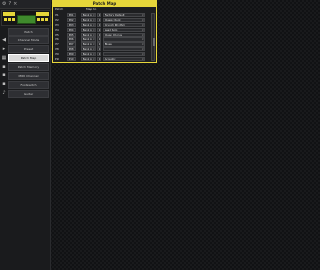 Image resolution: width=320 pixels, height=270 pixels. I want to click on patch-name-select: Blues ▾, so click(124, 44).